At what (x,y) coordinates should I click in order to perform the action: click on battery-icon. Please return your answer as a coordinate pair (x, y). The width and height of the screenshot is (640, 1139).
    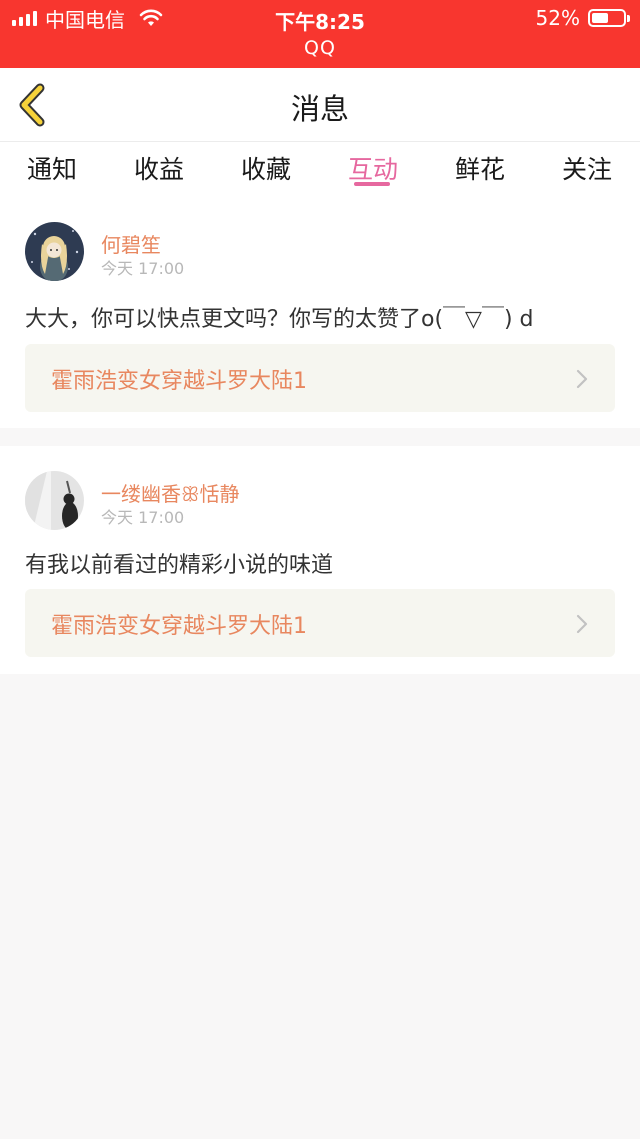
    Looking at the image, I should click on (607, 18).